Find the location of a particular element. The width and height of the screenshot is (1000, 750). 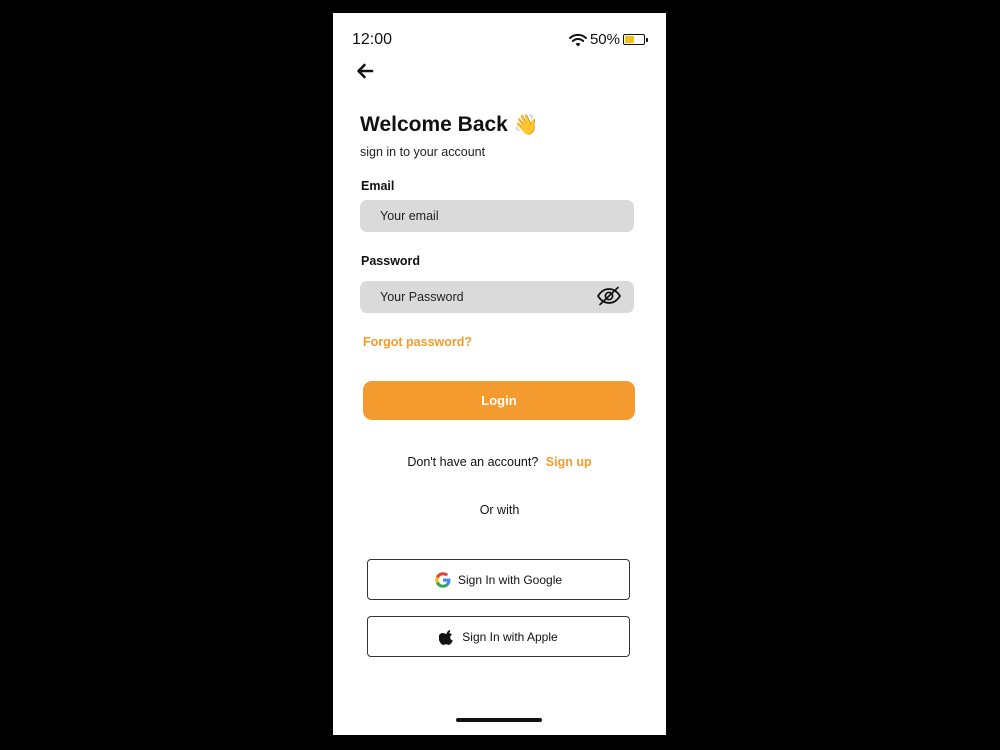

google-signin-label: Sign In with Google is located at coordinates (510, 579).